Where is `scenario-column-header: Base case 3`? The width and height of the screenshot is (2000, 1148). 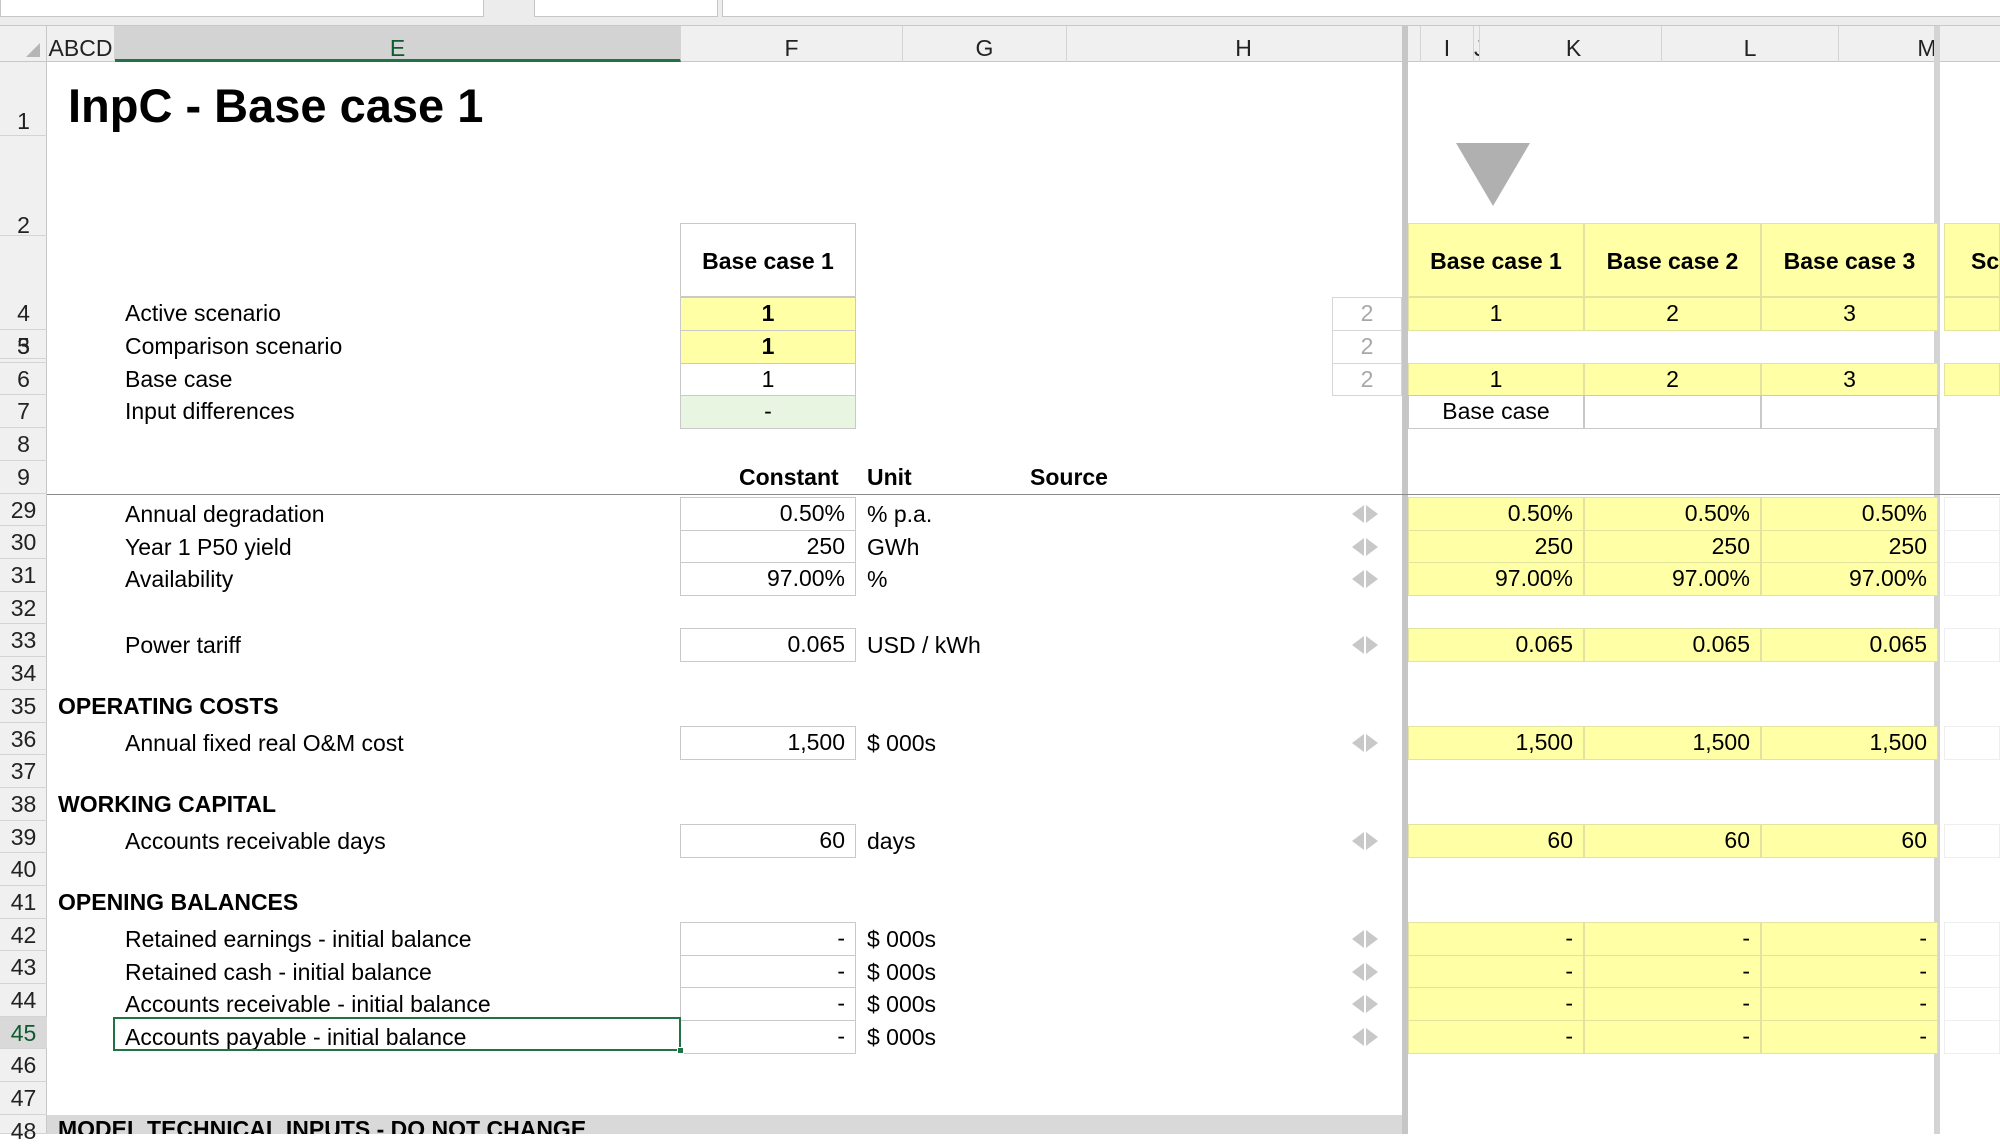
scenario-column-header: Base case 3 is located at coordinates (1849, 260).